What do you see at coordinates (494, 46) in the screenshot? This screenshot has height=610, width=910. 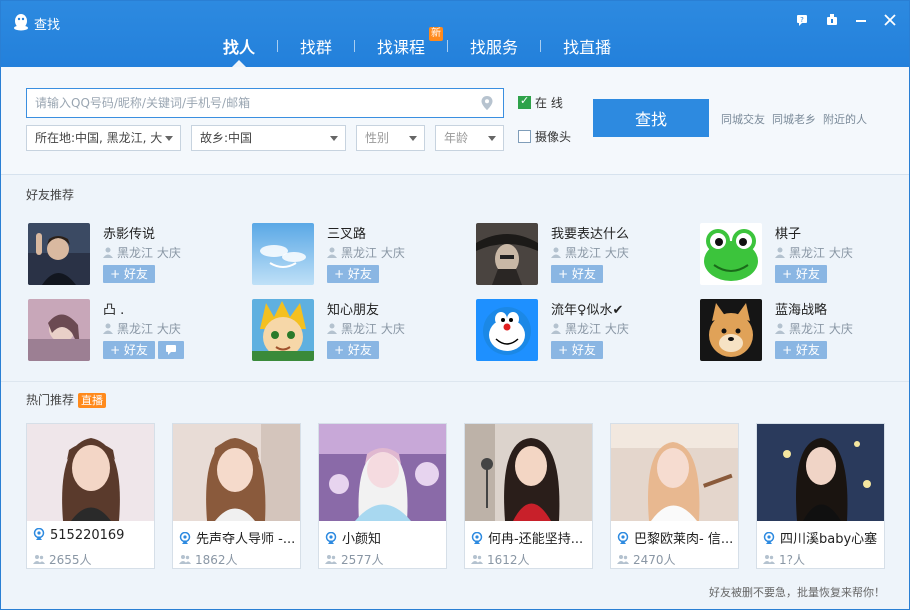 I see `tab-find-services: 找服务` at bounding box center [494, 46].